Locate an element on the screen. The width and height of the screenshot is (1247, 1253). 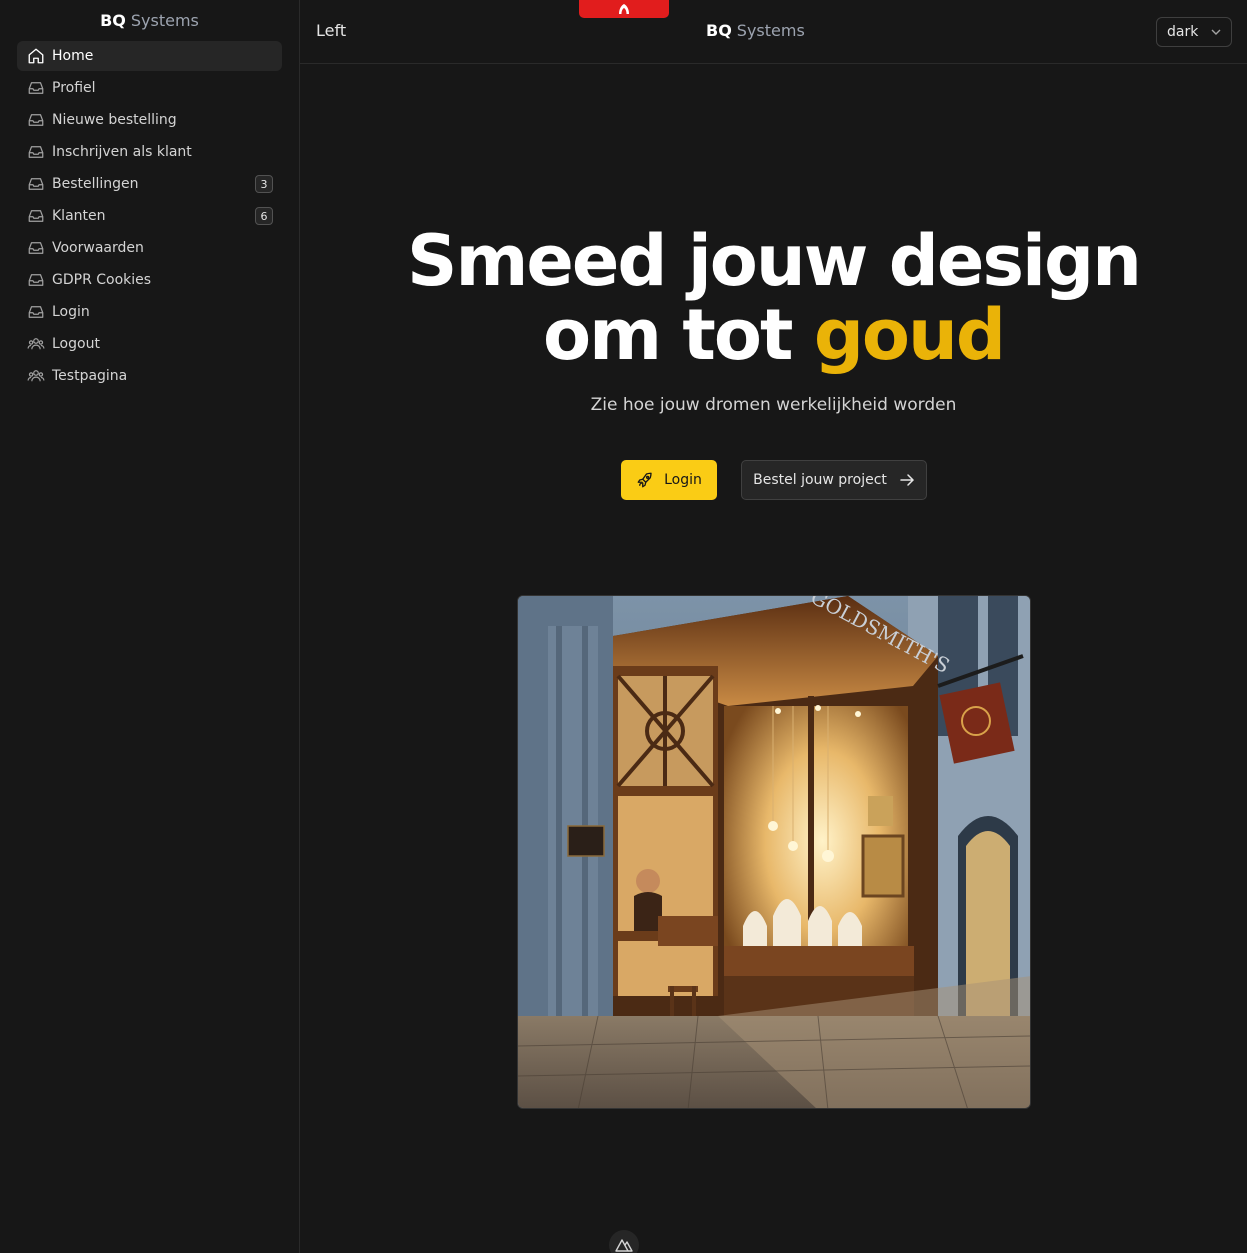
sidebar-item-voorwaarden: Voorwaarden is located at coordinates (149, 248).